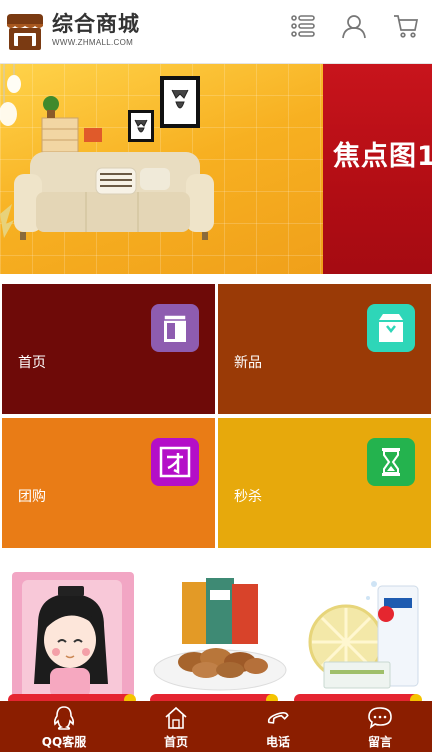 This screenshot has width=432, height=752. I want to click on nav-message: 留言, so click(379, 726).